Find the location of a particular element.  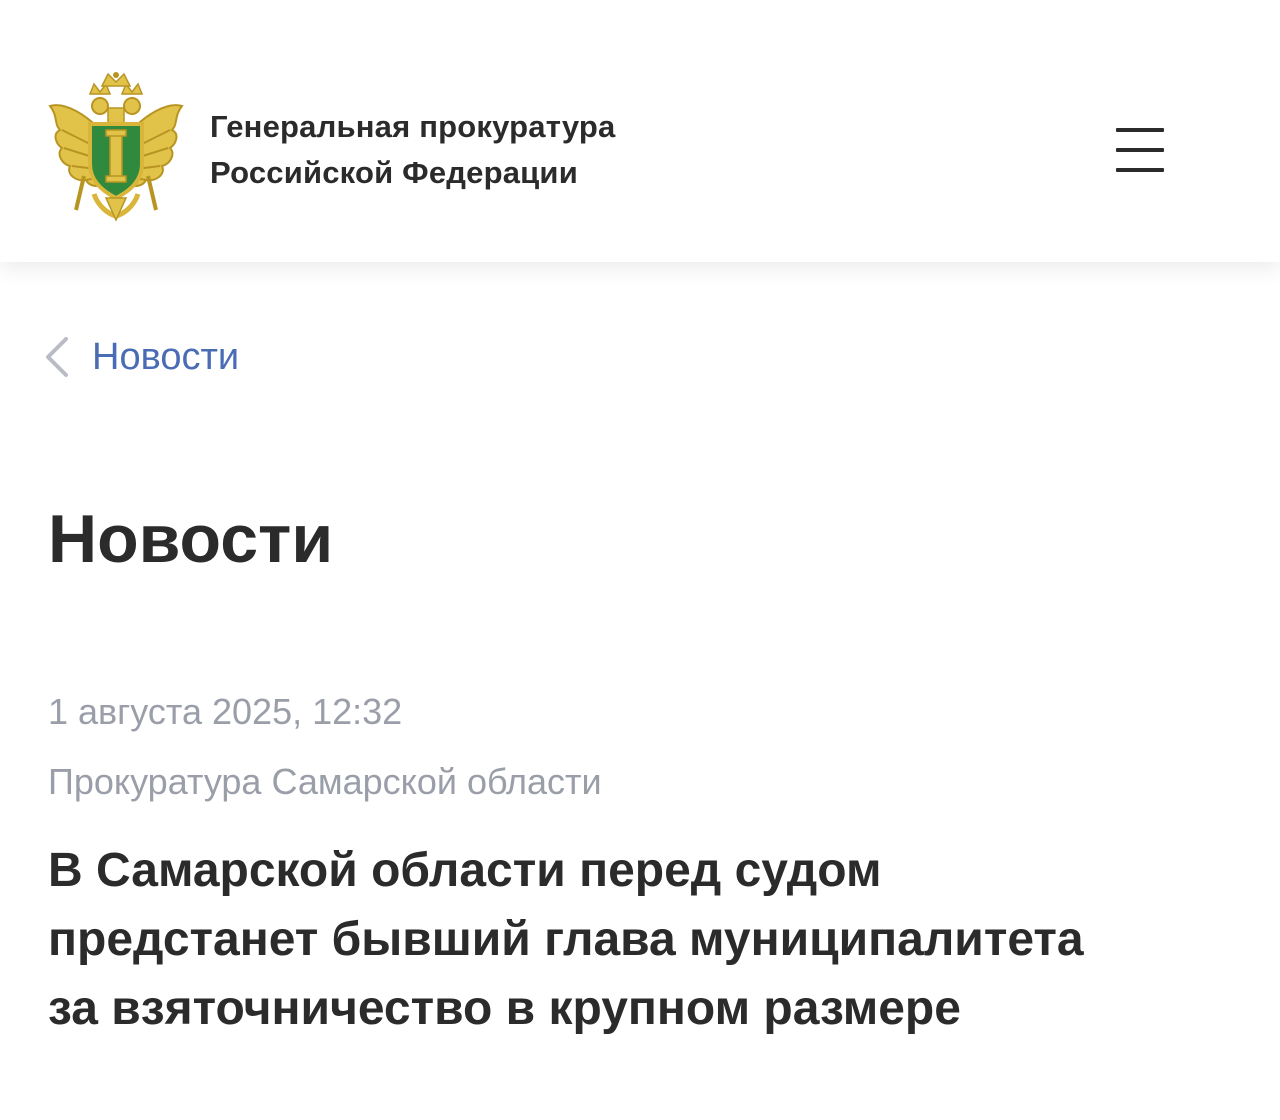

page-title: Новости is located at coordinates (191, 539).